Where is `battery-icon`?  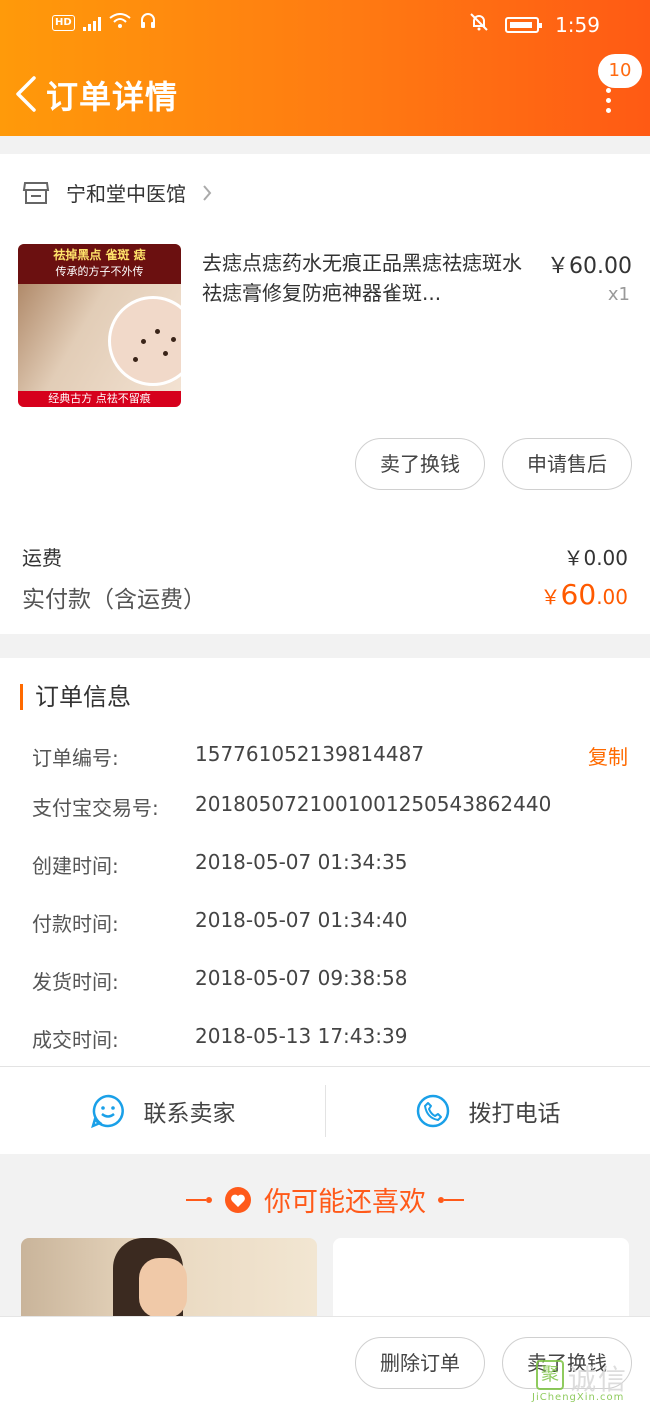 battery-icon is located at coordinates (524, 24).